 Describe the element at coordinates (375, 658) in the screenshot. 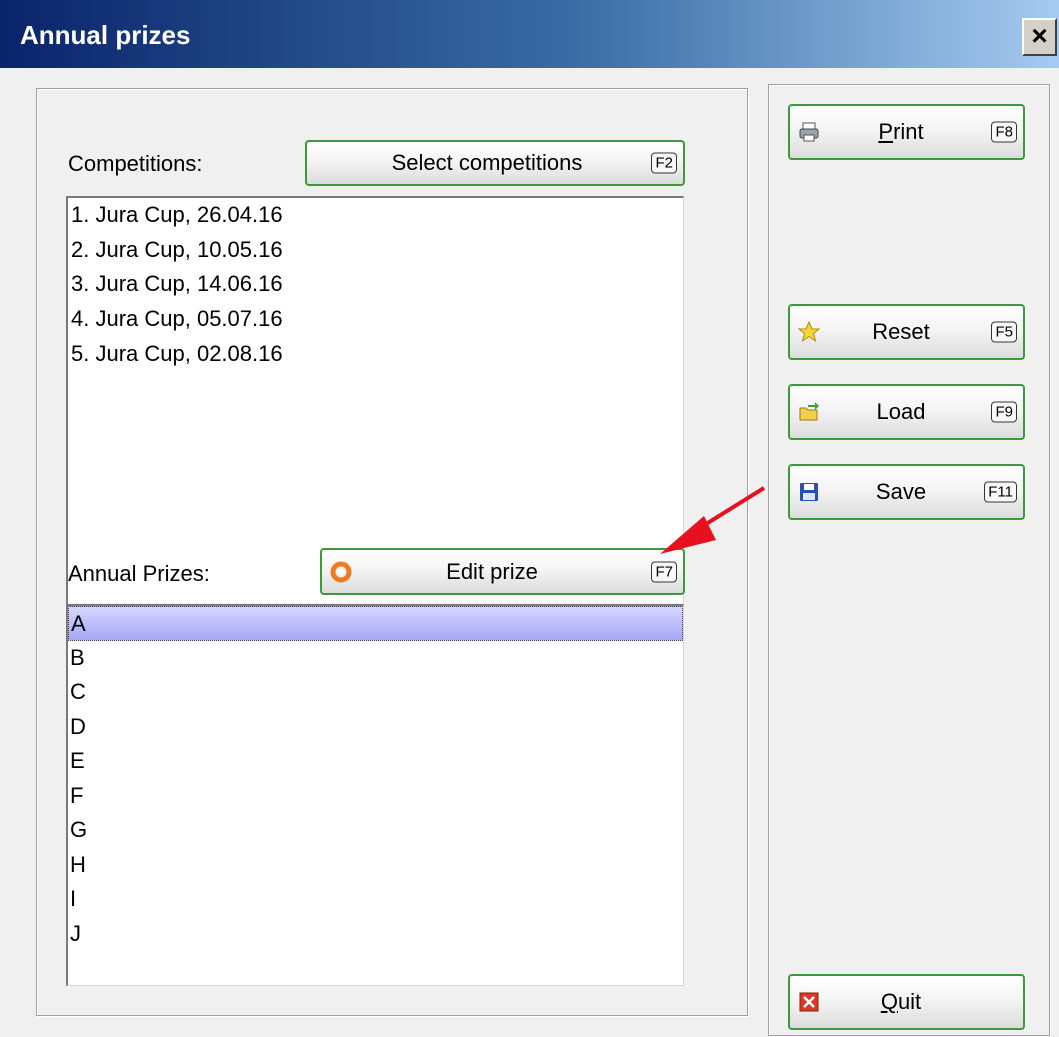

I see `list-item: B` at that location.